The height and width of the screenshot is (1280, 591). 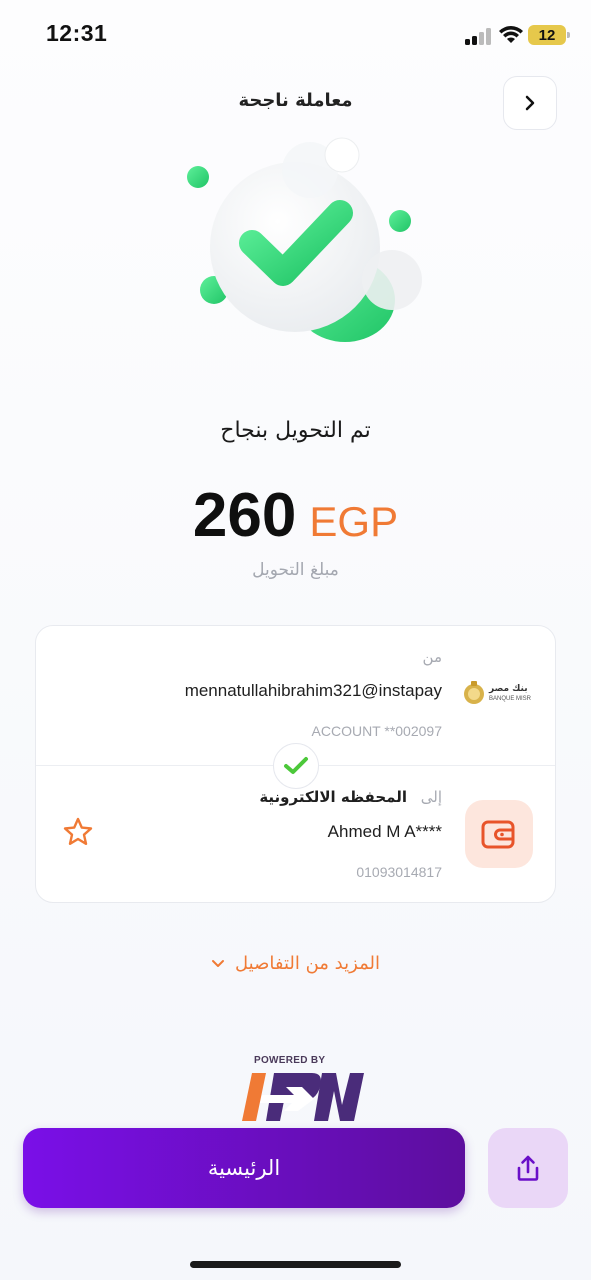 I want to click on share-icon, so click(x=528, y=1168).